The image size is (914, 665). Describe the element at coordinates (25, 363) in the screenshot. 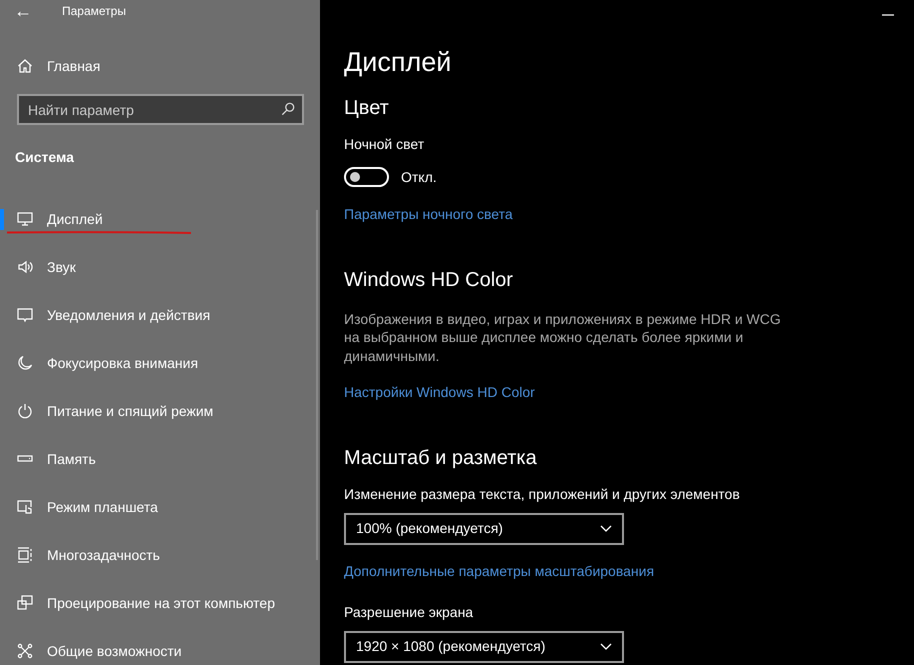

I see `moon-icon` at that location.